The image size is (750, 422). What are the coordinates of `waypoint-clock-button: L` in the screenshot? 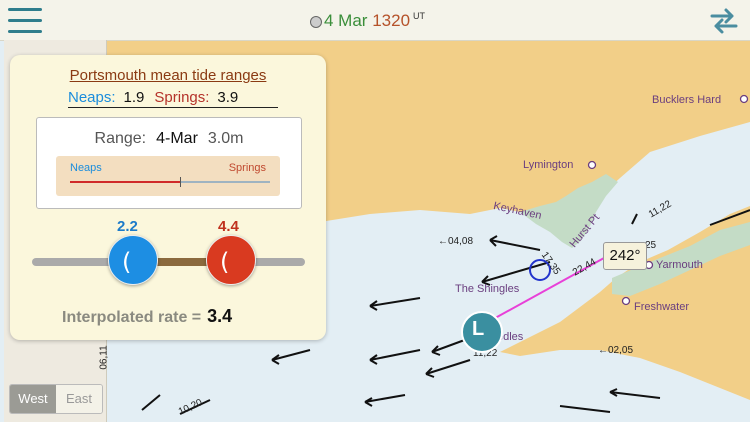 It's located at (482, 332).